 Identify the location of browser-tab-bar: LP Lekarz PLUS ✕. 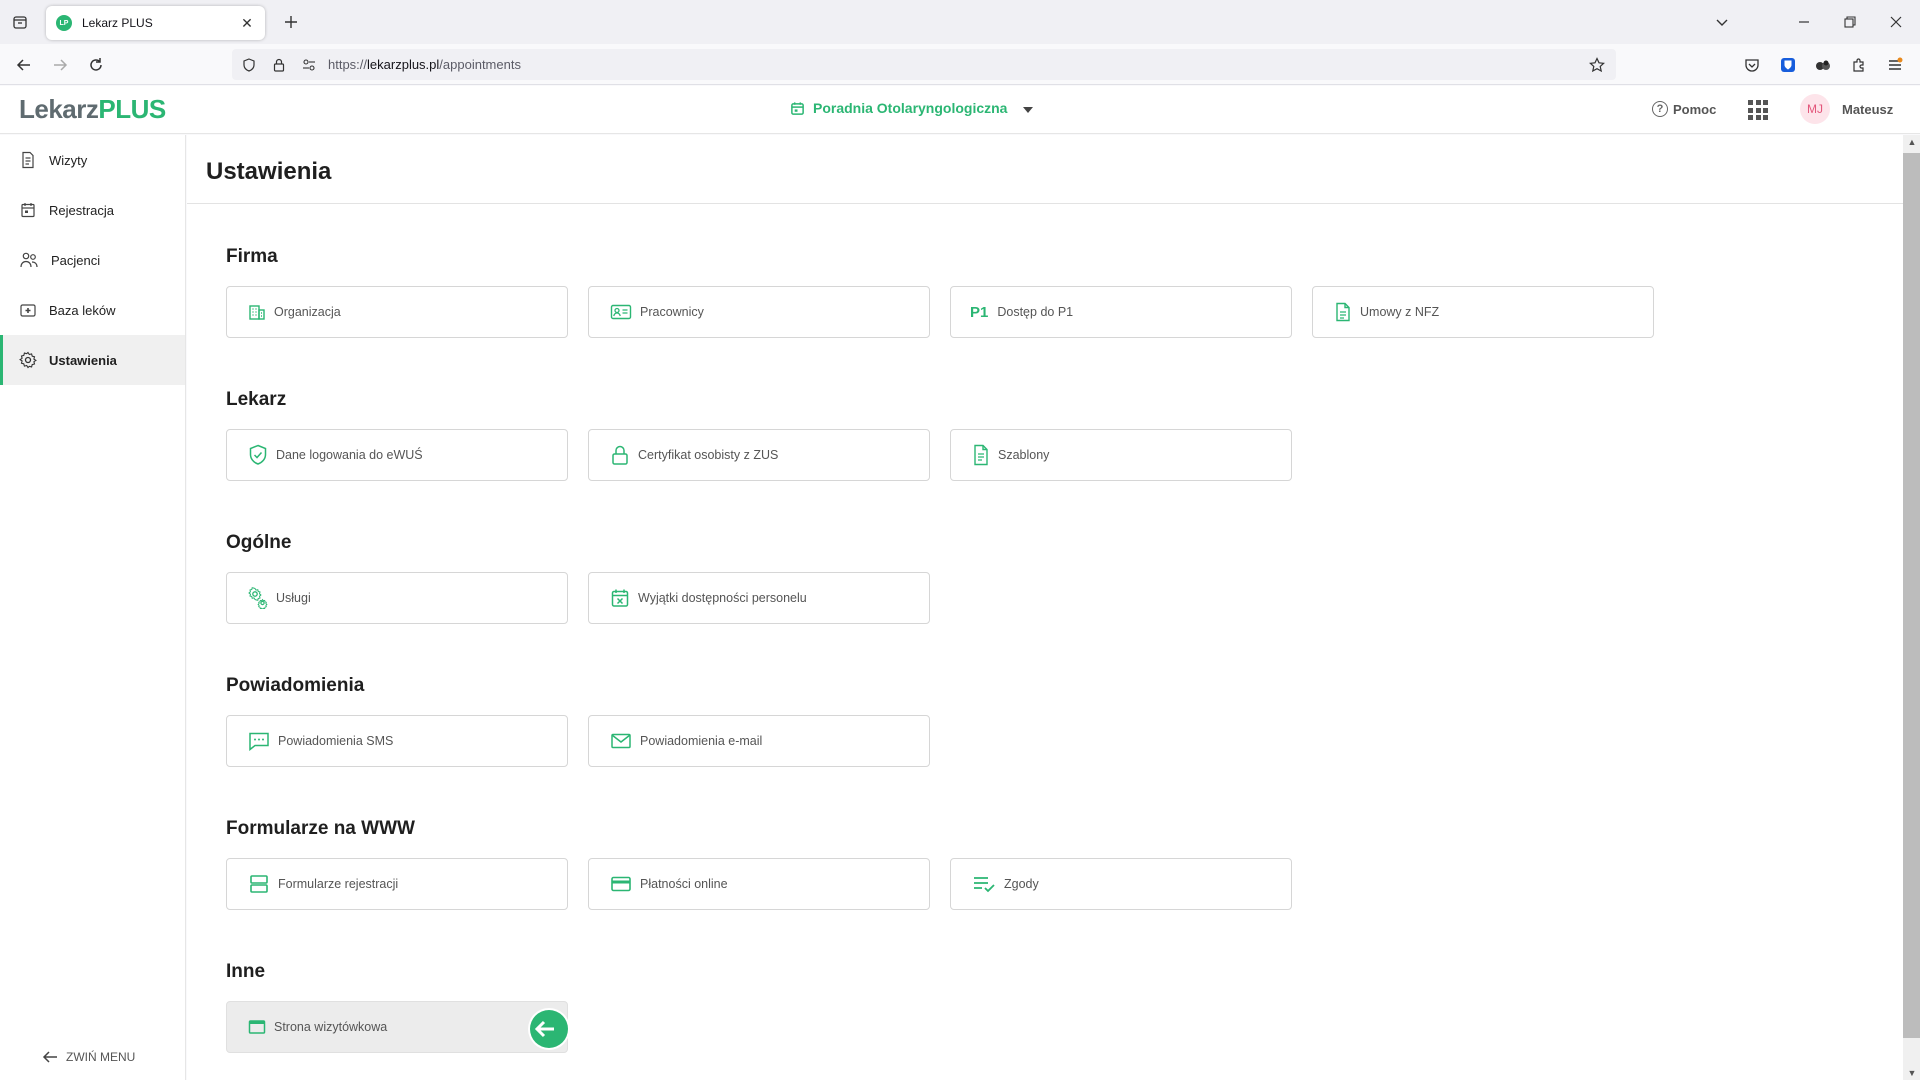
(960, 22).